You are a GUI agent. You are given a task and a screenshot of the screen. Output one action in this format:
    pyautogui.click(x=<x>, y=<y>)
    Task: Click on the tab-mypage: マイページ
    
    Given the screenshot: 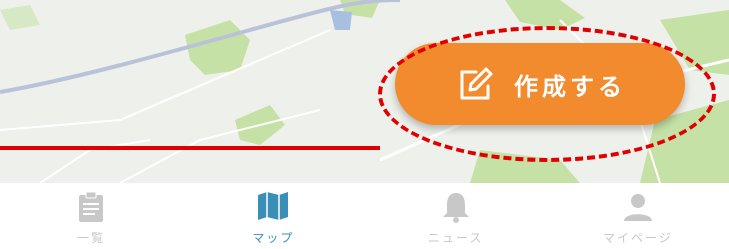 What is the action you would take?
    pyautogui.click(x=638, y=216)
    